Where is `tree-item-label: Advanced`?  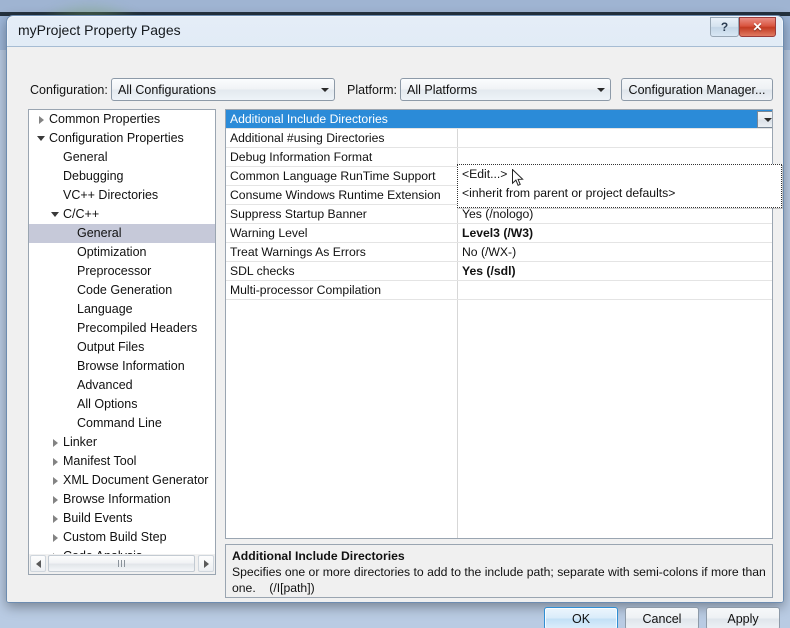 tree-item-label: Advanced is located at coordinates (105, 385).